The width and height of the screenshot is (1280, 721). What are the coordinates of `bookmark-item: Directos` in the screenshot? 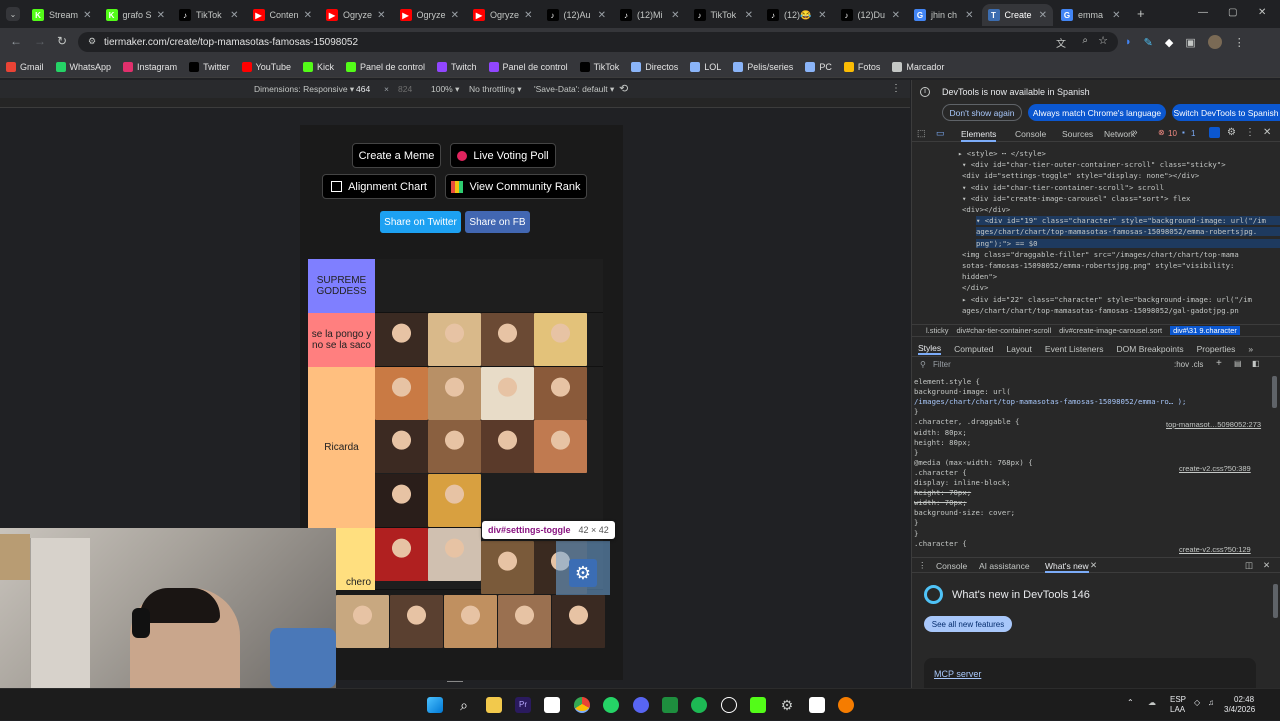 It's located at (654, 66).